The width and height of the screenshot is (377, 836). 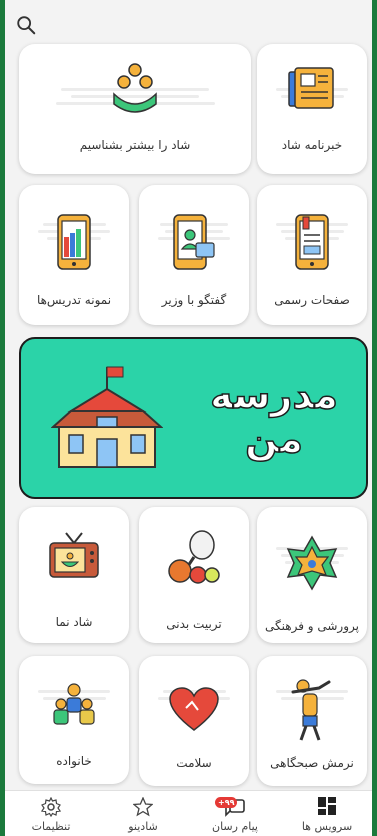 I want to click on bottom-nav: تنظیمات شادینو +۹۹ پیام رسان سرویس ها, so click(x=188, y=813).